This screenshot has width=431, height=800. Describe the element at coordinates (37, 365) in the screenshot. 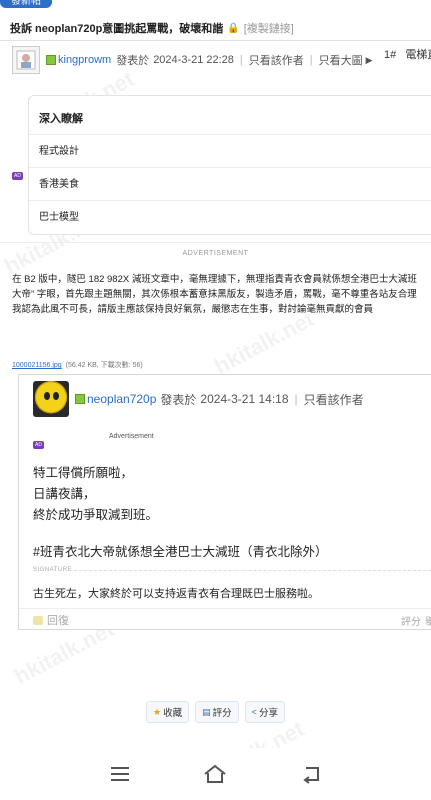

I see `attachment-link: 1000021156.jpg` at that location.